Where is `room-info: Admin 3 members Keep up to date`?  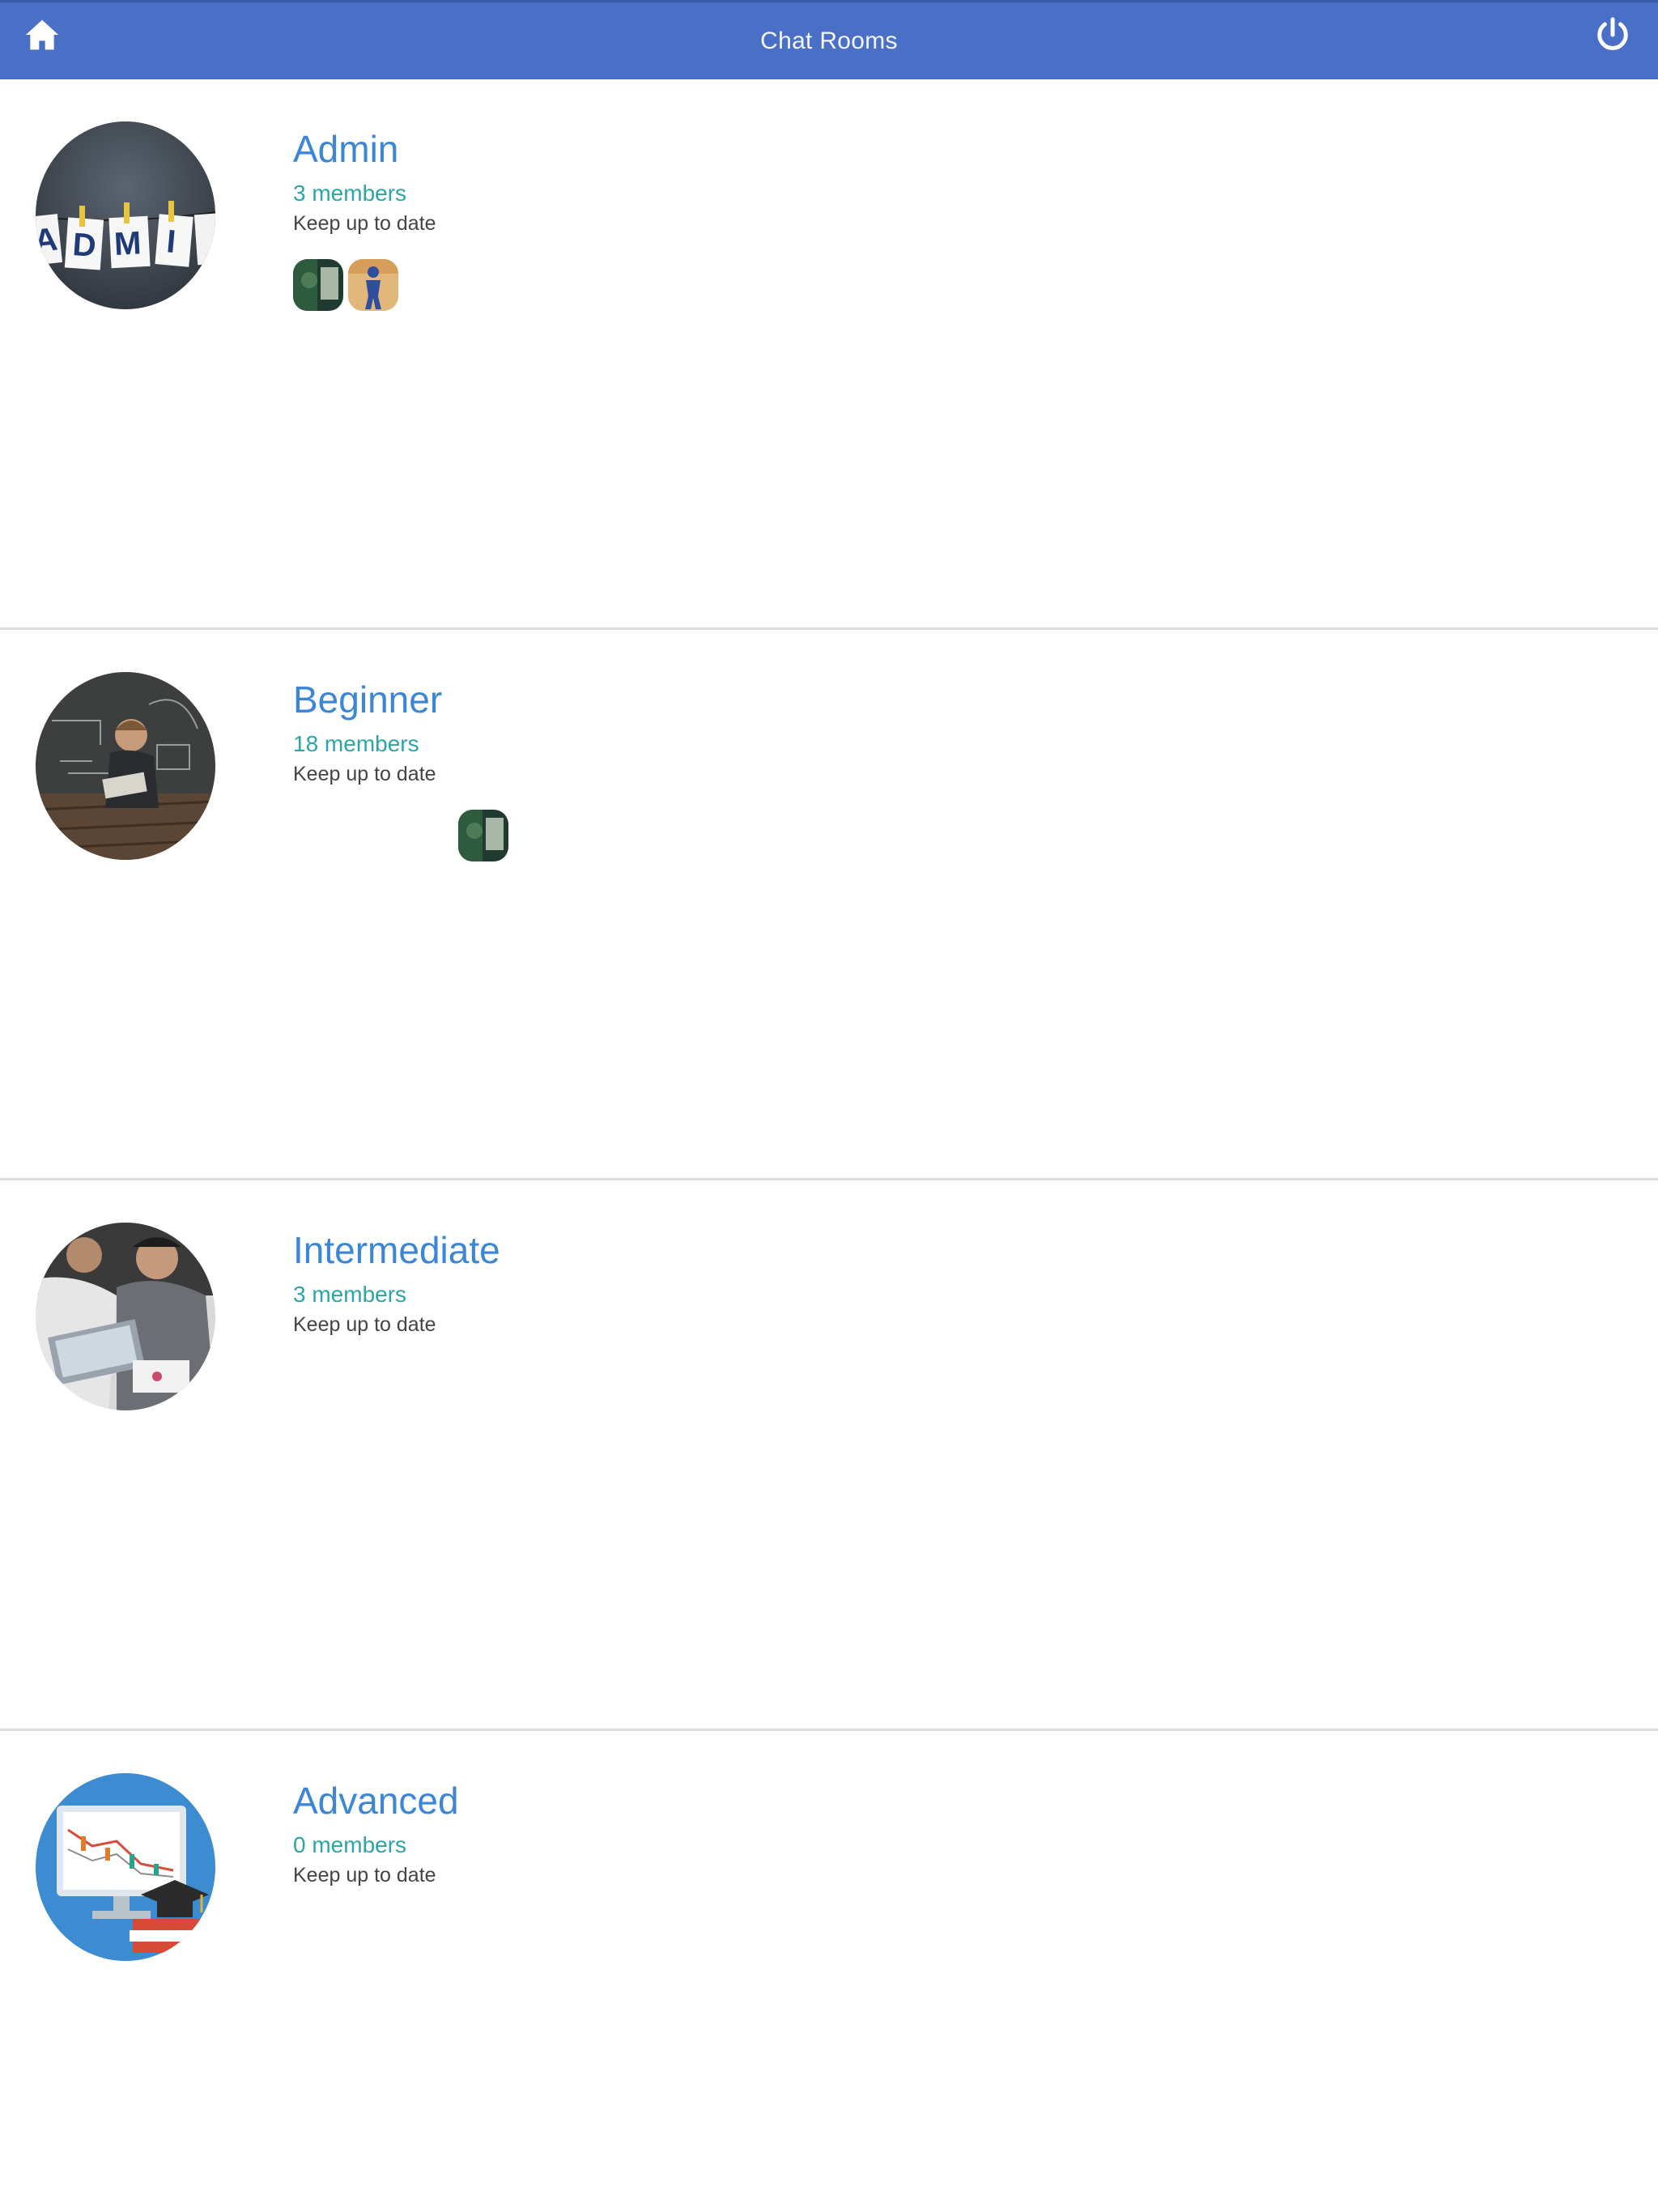 room-info: Admin 3 members Keep up to date is located at coordinates (364, 181).